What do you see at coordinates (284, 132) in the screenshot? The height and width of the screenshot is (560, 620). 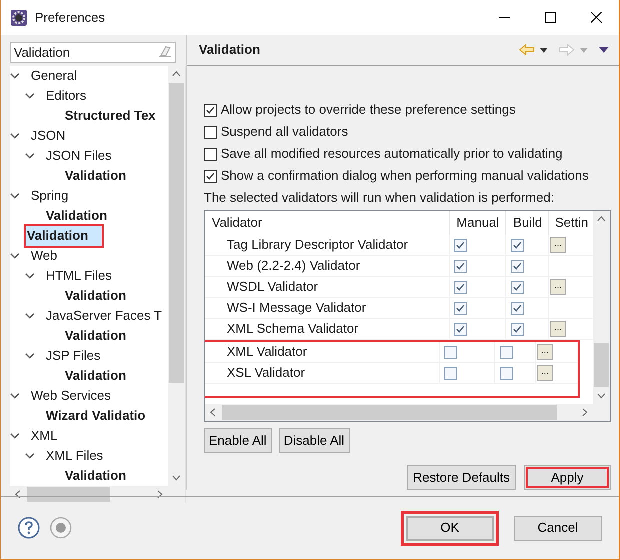 I see `option-label: Suspend all validators` at bounding box center [284, 132].